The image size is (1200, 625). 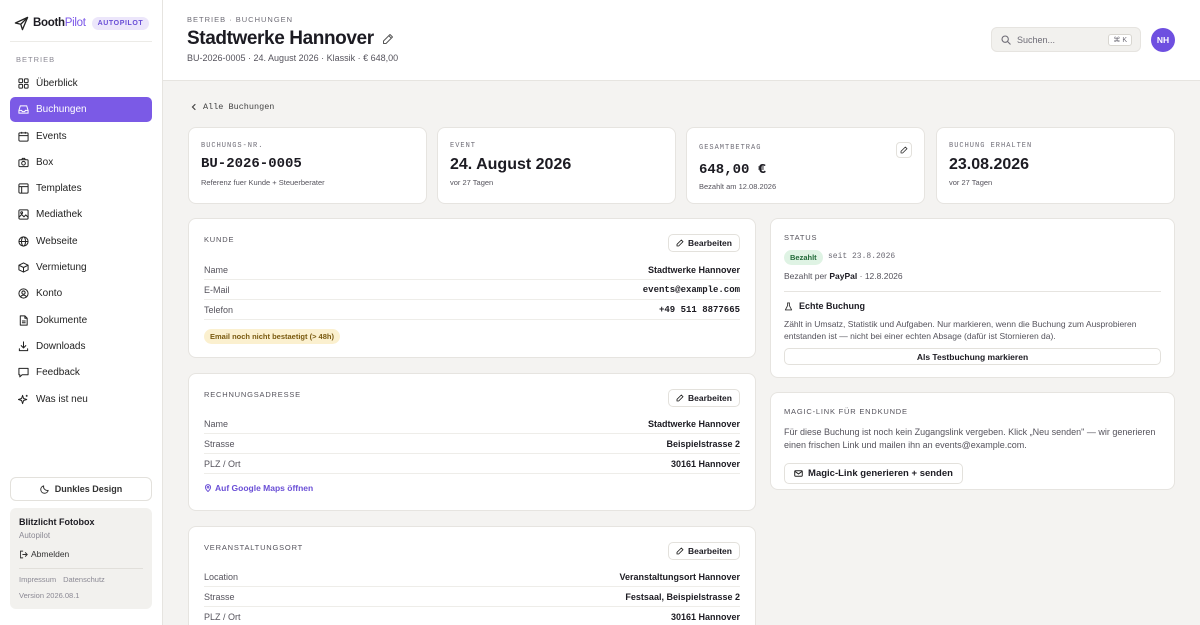 What do you see at coordinates (699, 309) in the screenshot?
I see `row-value: +49 511 8877665` at bounding box center [699, 309].